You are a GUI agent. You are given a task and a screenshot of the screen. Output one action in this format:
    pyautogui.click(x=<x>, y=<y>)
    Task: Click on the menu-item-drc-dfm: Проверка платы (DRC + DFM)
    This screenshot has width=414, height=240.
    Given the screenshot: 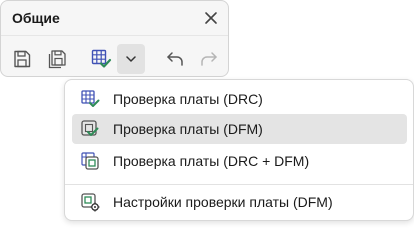 What is the action you would take?
    pyautogui.click(x=239, y=161)
    